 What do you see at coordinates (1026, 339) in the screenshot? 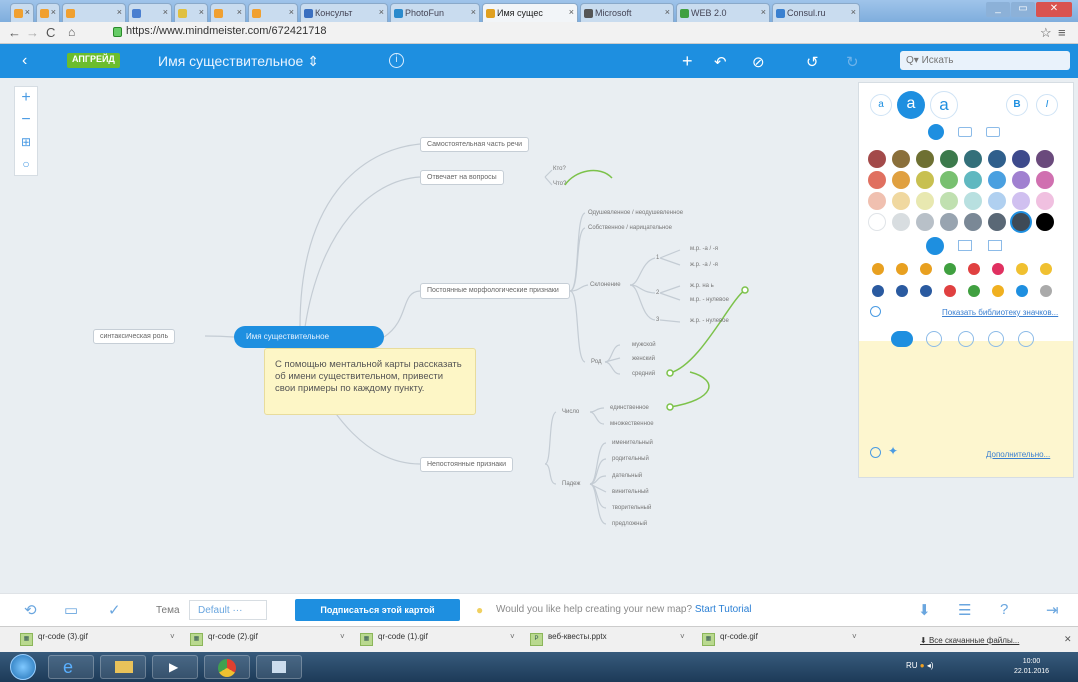
I see `shape-check-button` at bounding box center [1026, 339].